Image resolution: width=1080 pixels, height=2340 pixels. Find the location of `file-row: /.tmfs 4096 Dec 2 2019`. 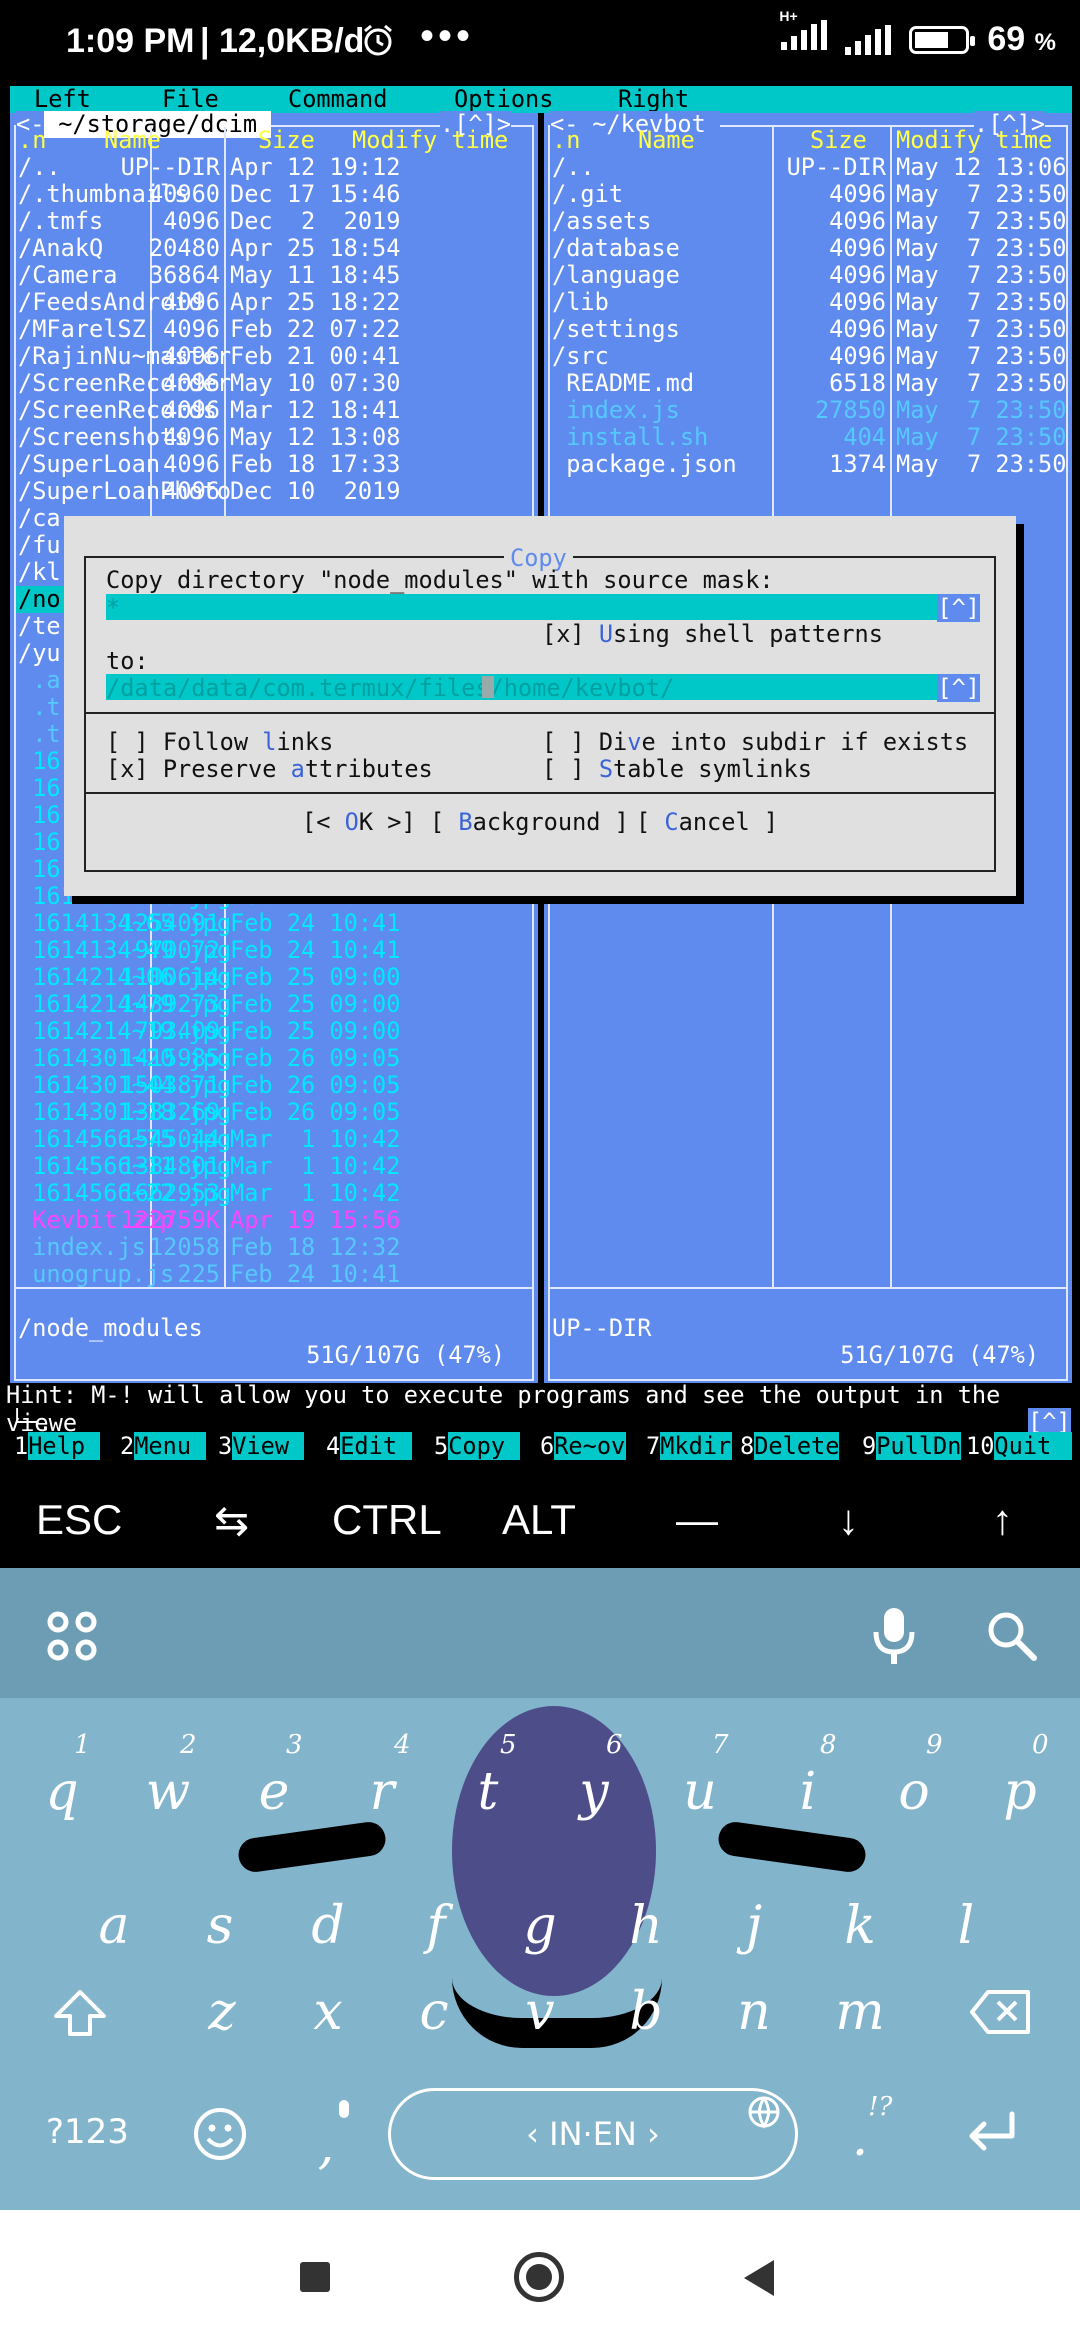

file-row: /.tmfs 4096 Dec 2 2019 is located at coordinates (274, 221).